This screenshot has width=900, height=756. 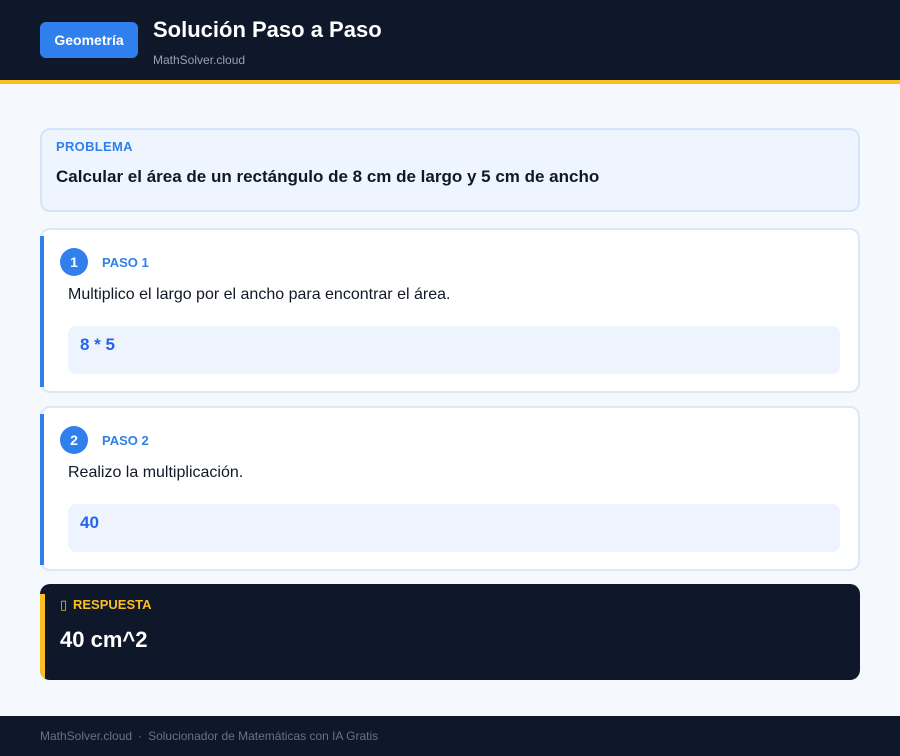 What do you see at coordinates (267, 29) in the screenshot?
I see `page-title: Solución Paso a Paso` at bounding box center [267, 29].